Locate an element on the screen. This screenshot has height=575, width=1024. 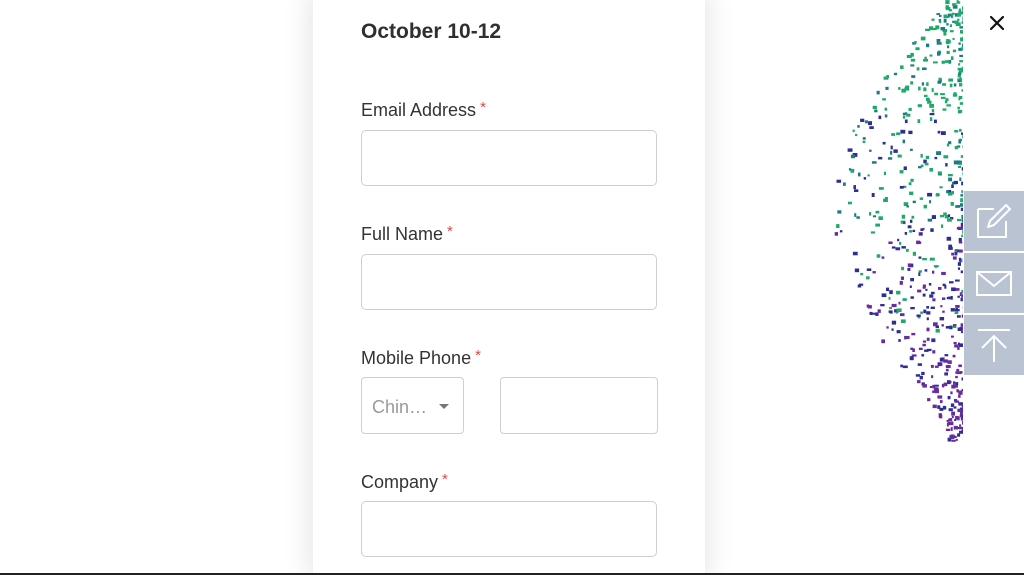
mail-button is located at coordinates (994, 283).